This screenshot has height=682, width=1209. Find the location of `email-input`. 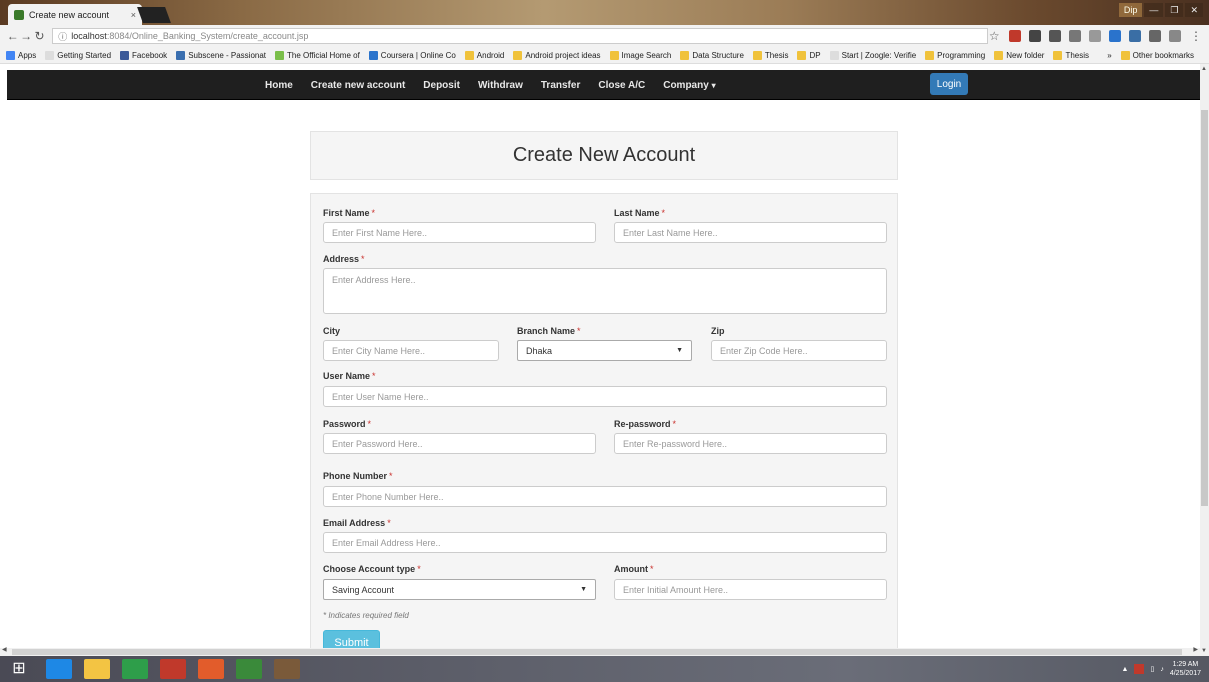

email-input is located at coordinates (605, 542).